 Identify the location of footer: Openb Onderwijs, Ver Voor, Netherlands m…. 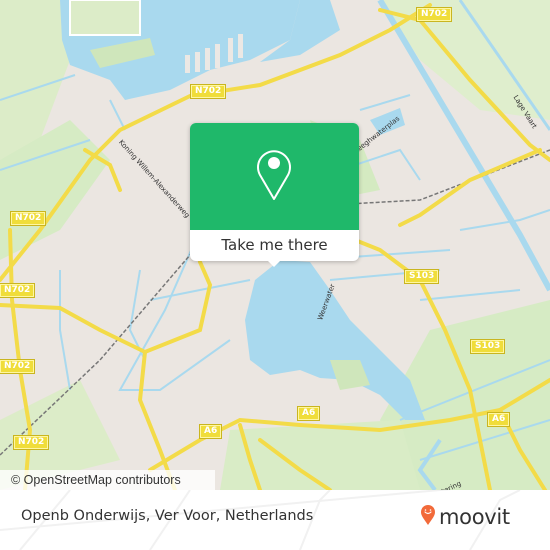
(275, 520).